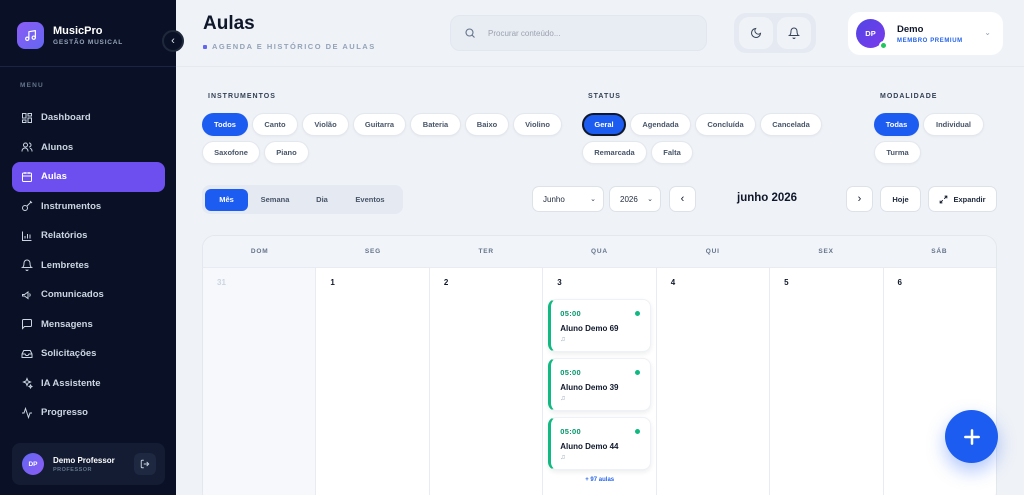  Describe the element at coordinates (725, 124) in the screenshot. I see `chip-status-concluida: Concluída` at that location.